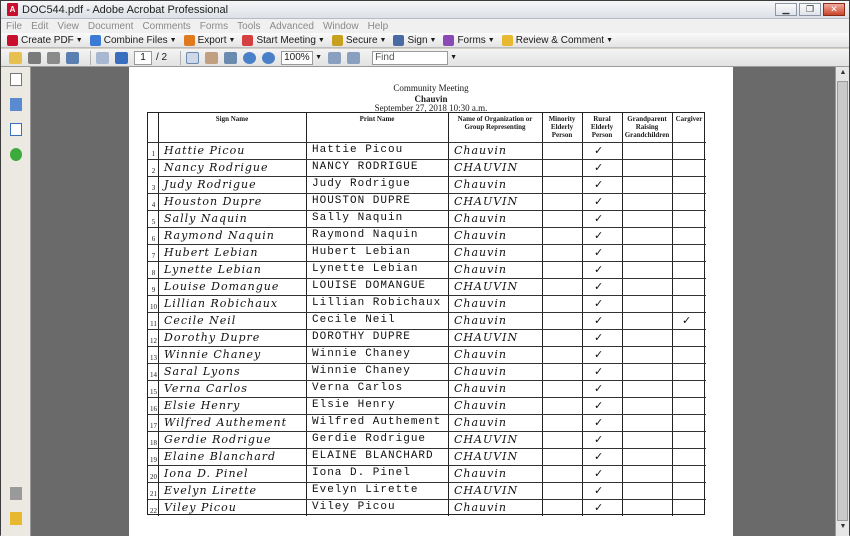 The width and height of the screenshot is (850, 536). Describe the element at coordinates (354, 405) in the screenshot. I see `printed-name: Elsie Henry` at that location.